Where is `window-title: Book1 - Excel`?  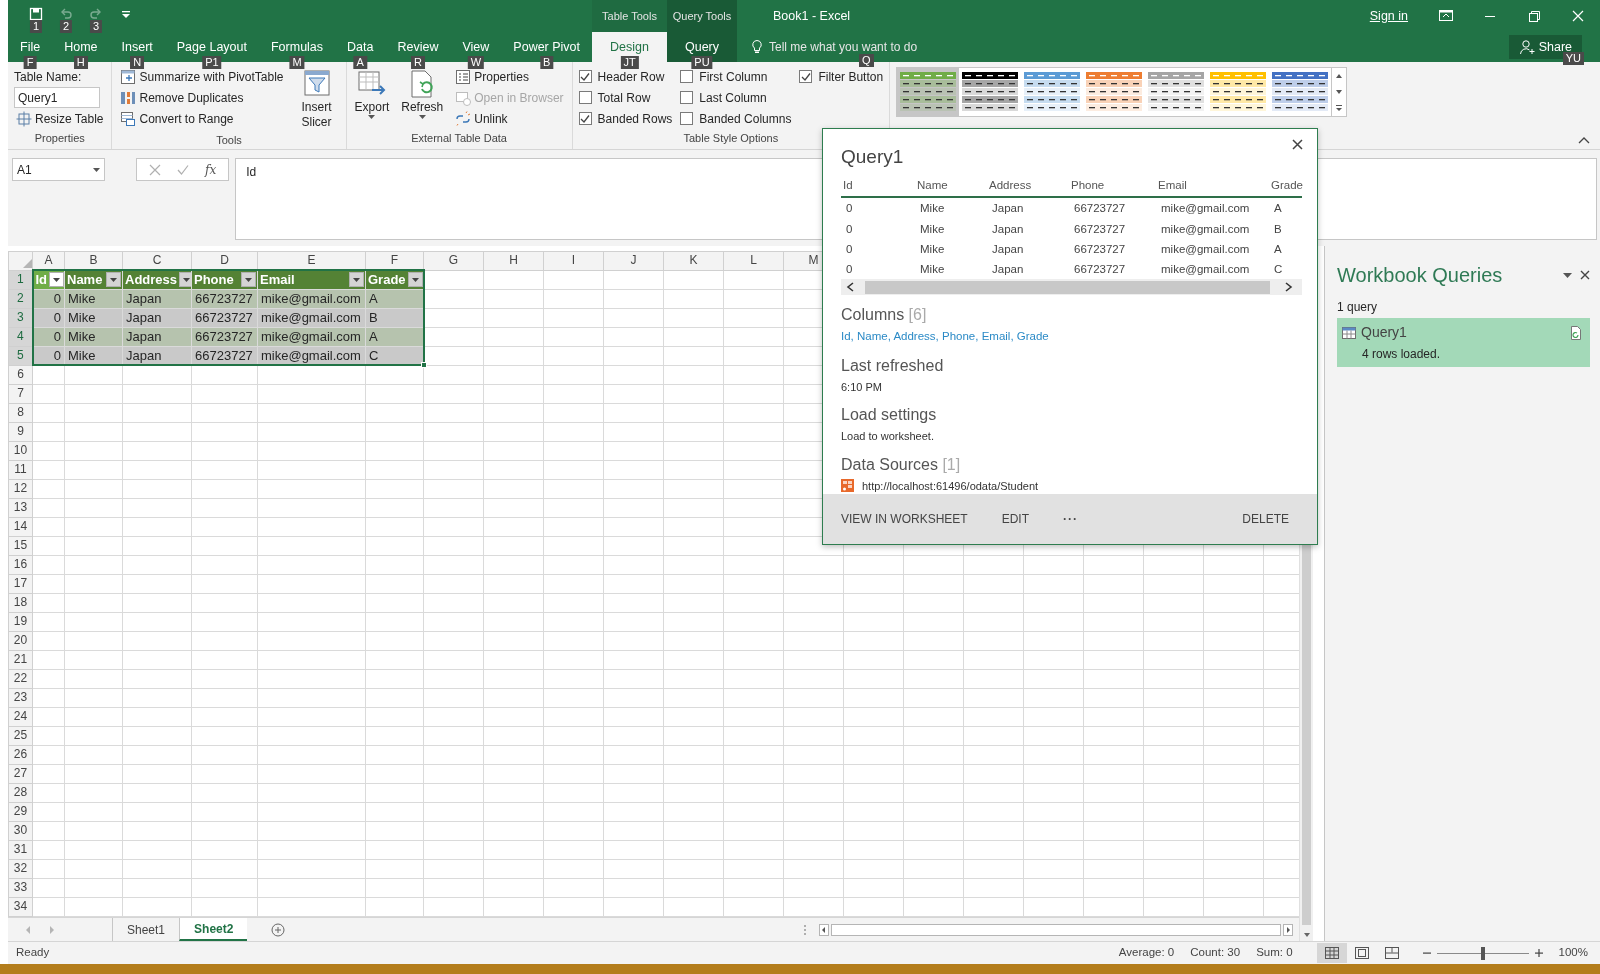 window-title: Book1 - Excel is located at coordinates (812, 16).